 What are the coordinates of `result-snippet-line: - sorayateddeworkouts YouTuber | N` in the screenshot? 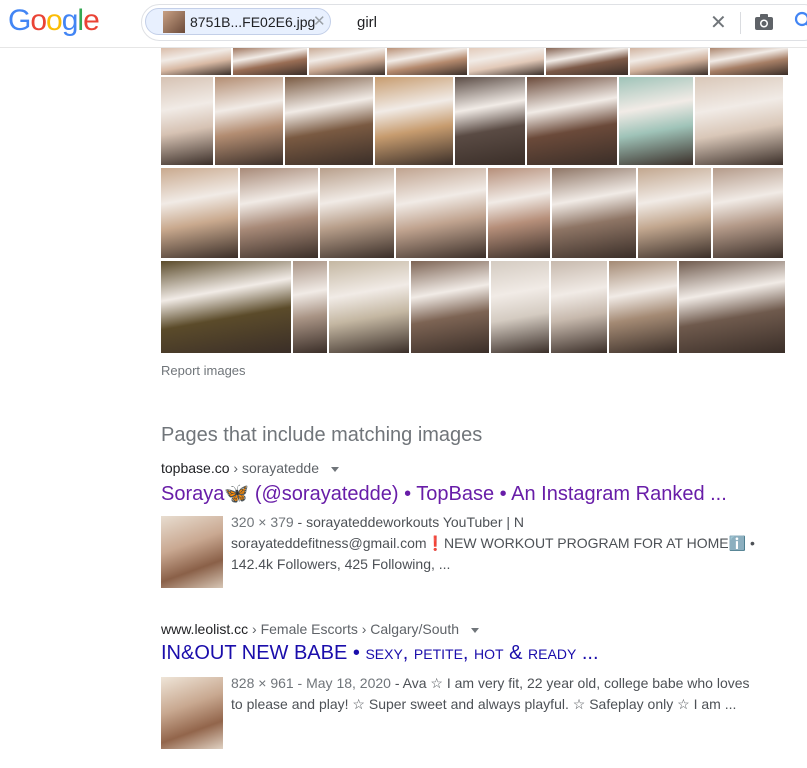 It's located at (409, 522).